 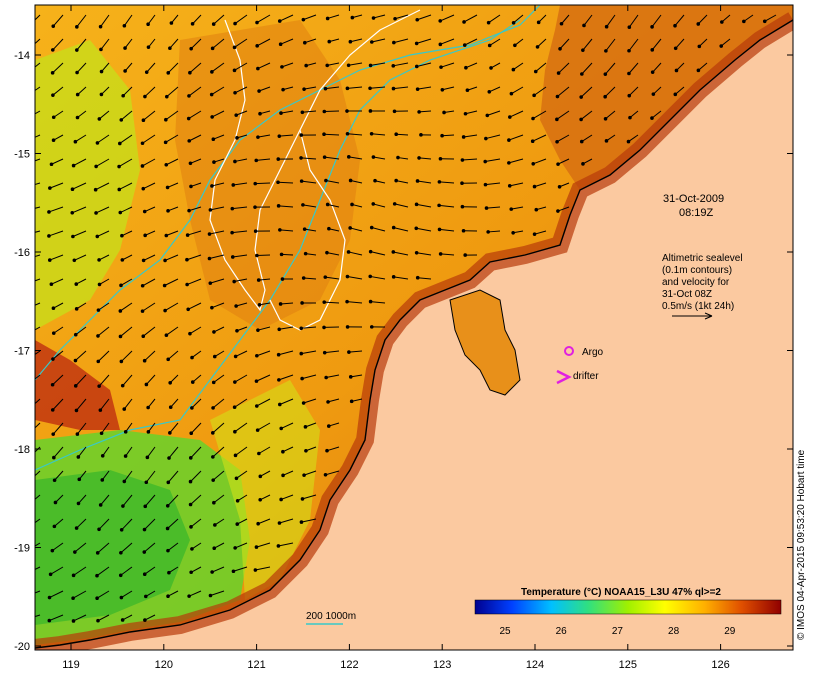 What do you see at coordinates (628, 607) in the screenshot?
I see `colorbar` at bounding box center [628, 607].